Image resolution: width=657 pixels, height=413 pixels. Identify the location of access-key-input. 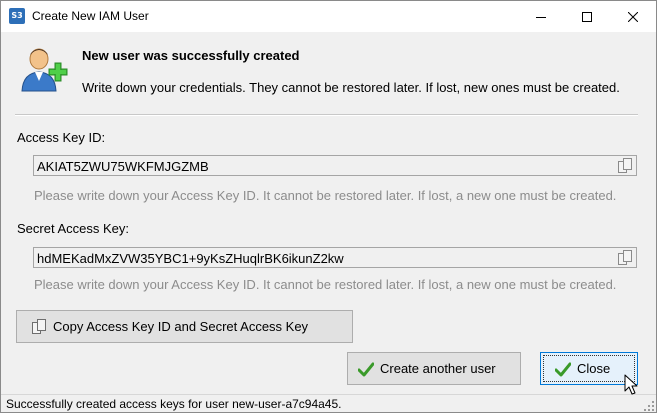
(322, 166).